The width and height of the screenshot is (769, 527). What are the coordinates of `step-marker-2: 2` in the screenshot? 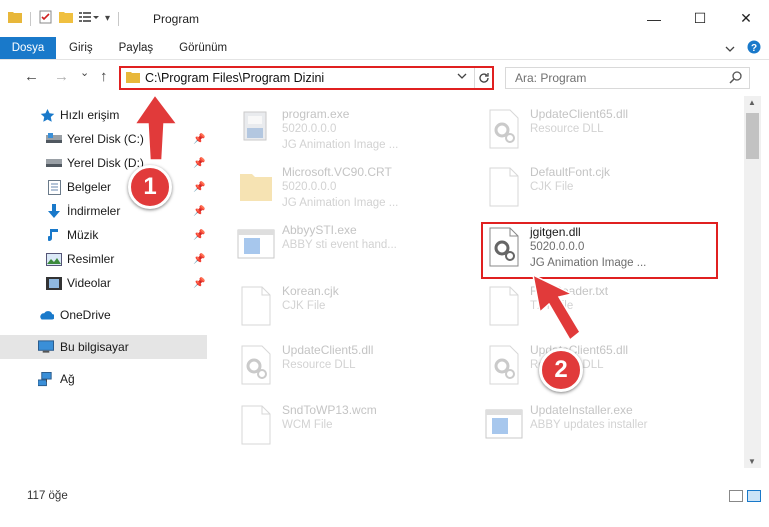 It's located at (561, 370).